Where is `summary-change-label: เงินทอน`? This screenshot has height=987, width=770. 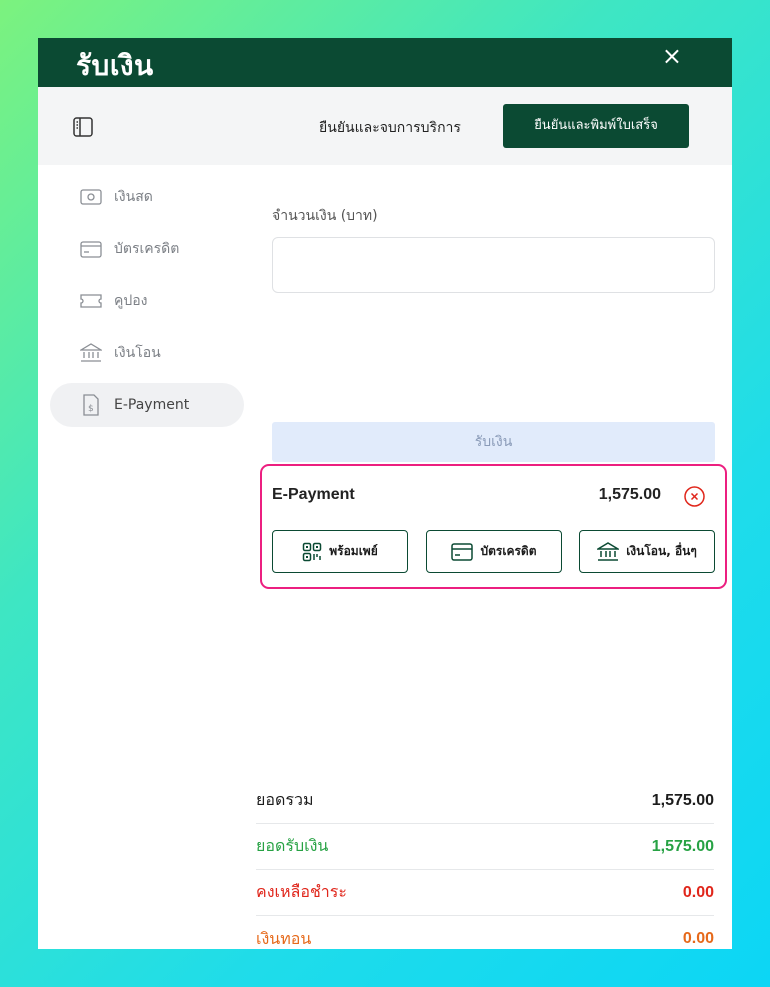
summary-change-label: เงินทอน is located at coordinates (284, 938).